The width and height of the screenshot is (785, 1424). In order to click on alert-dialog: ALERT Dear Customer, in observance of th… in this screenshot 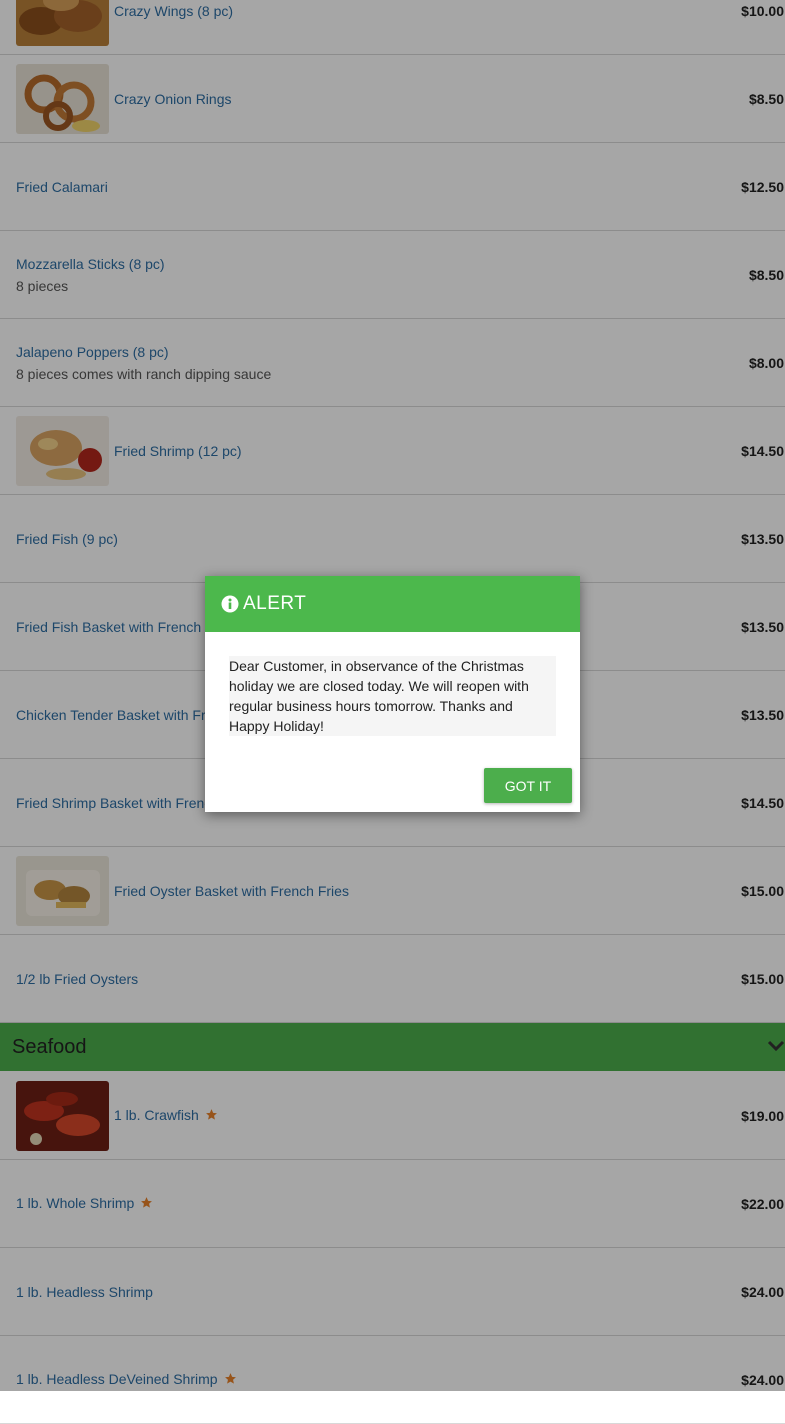, I will do `click(392, 694)`.